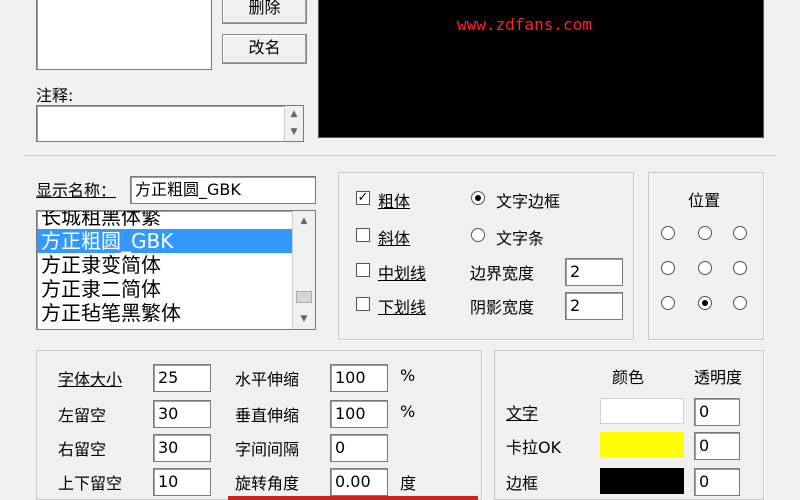 The image size is (800, 500). I want to click on rotation-unit: 度, so click(408, 483).